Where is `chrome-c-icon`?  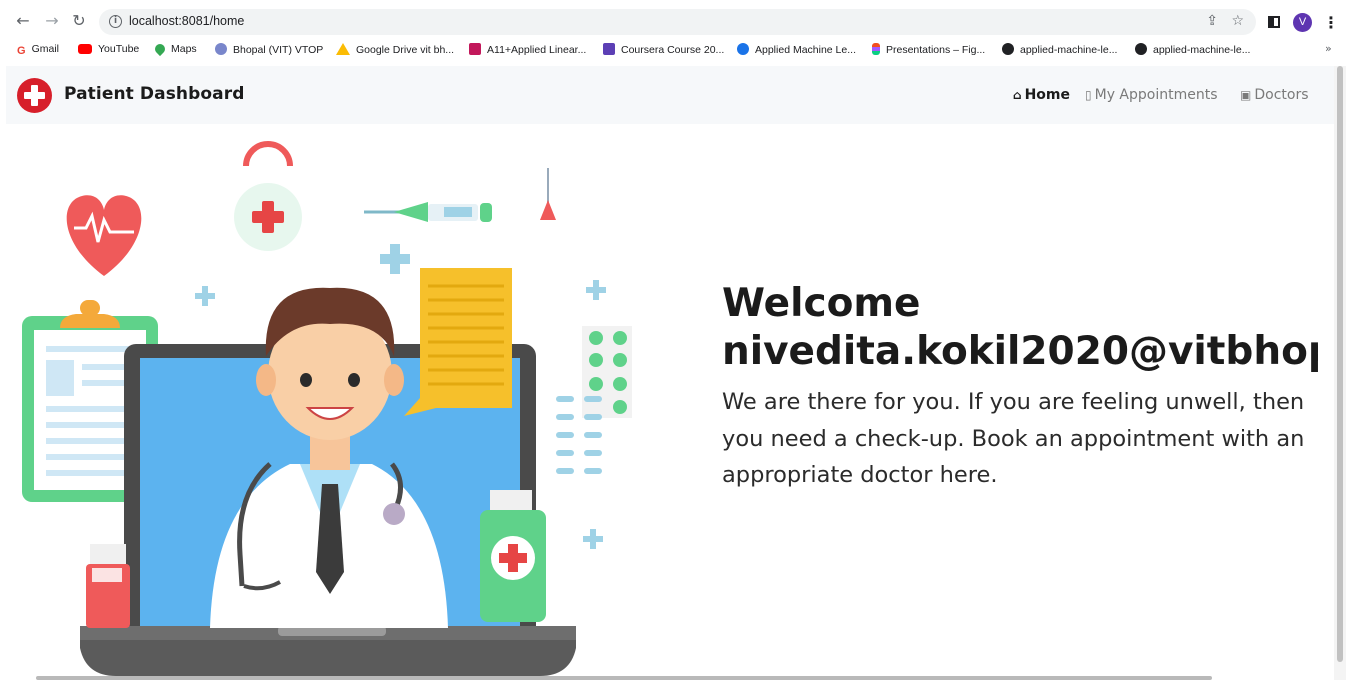
chrome-c-icon is located at coordinates (743, 49).